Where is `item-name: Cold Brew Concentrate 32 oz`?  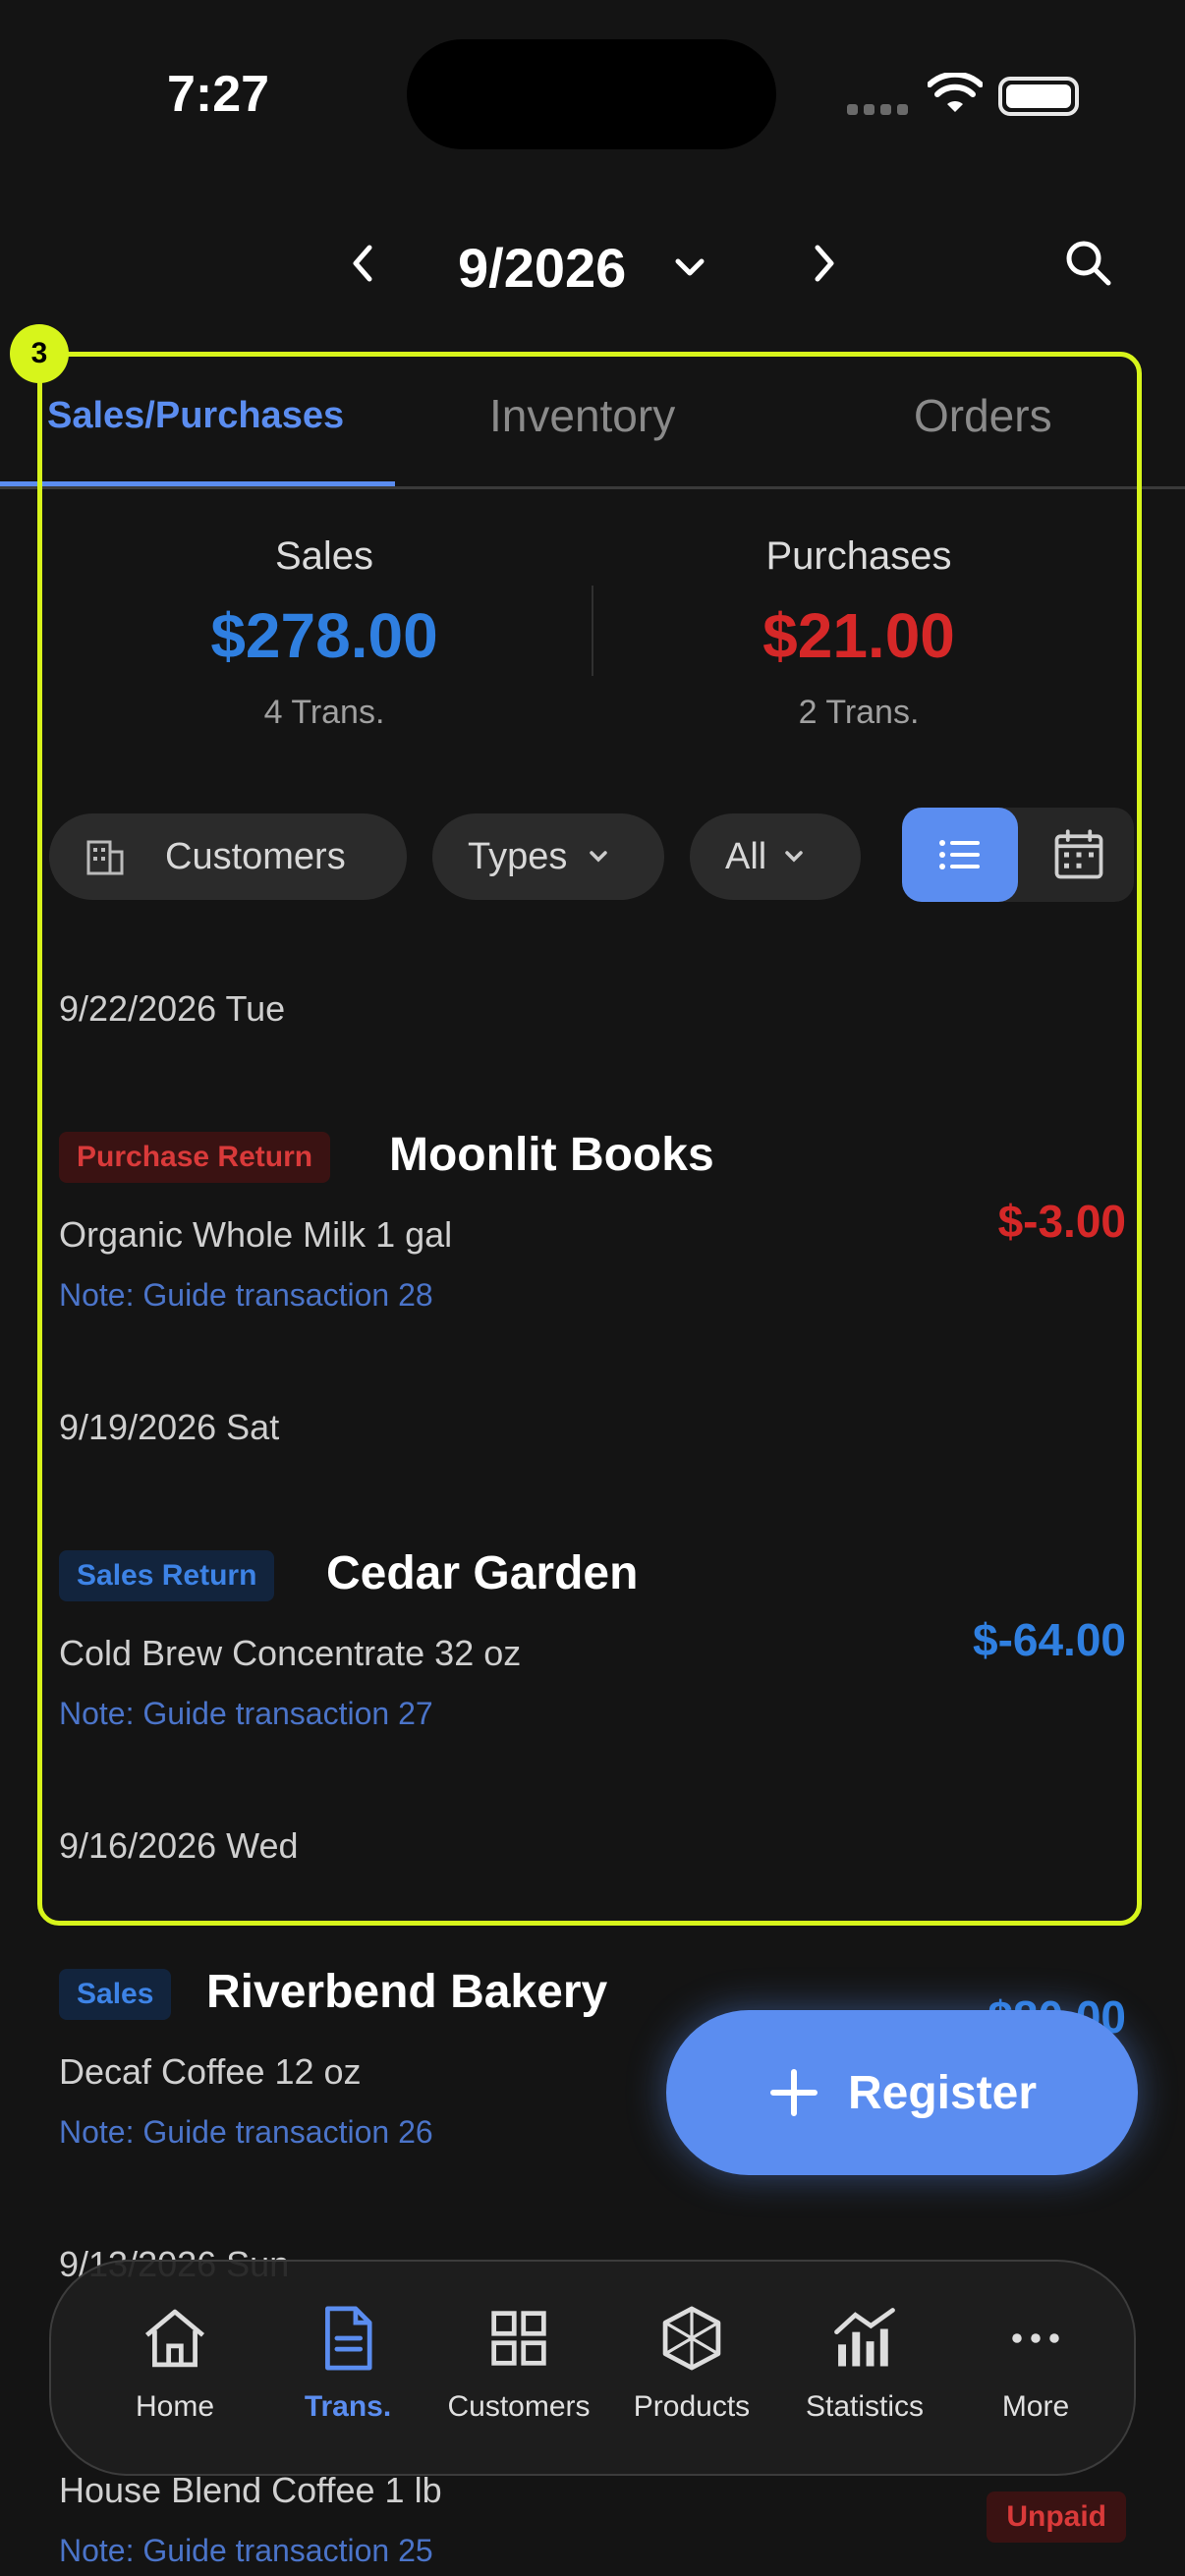
item-name: Cold Brew Concentrate 32 oz is located at coordinates (290, 1653).